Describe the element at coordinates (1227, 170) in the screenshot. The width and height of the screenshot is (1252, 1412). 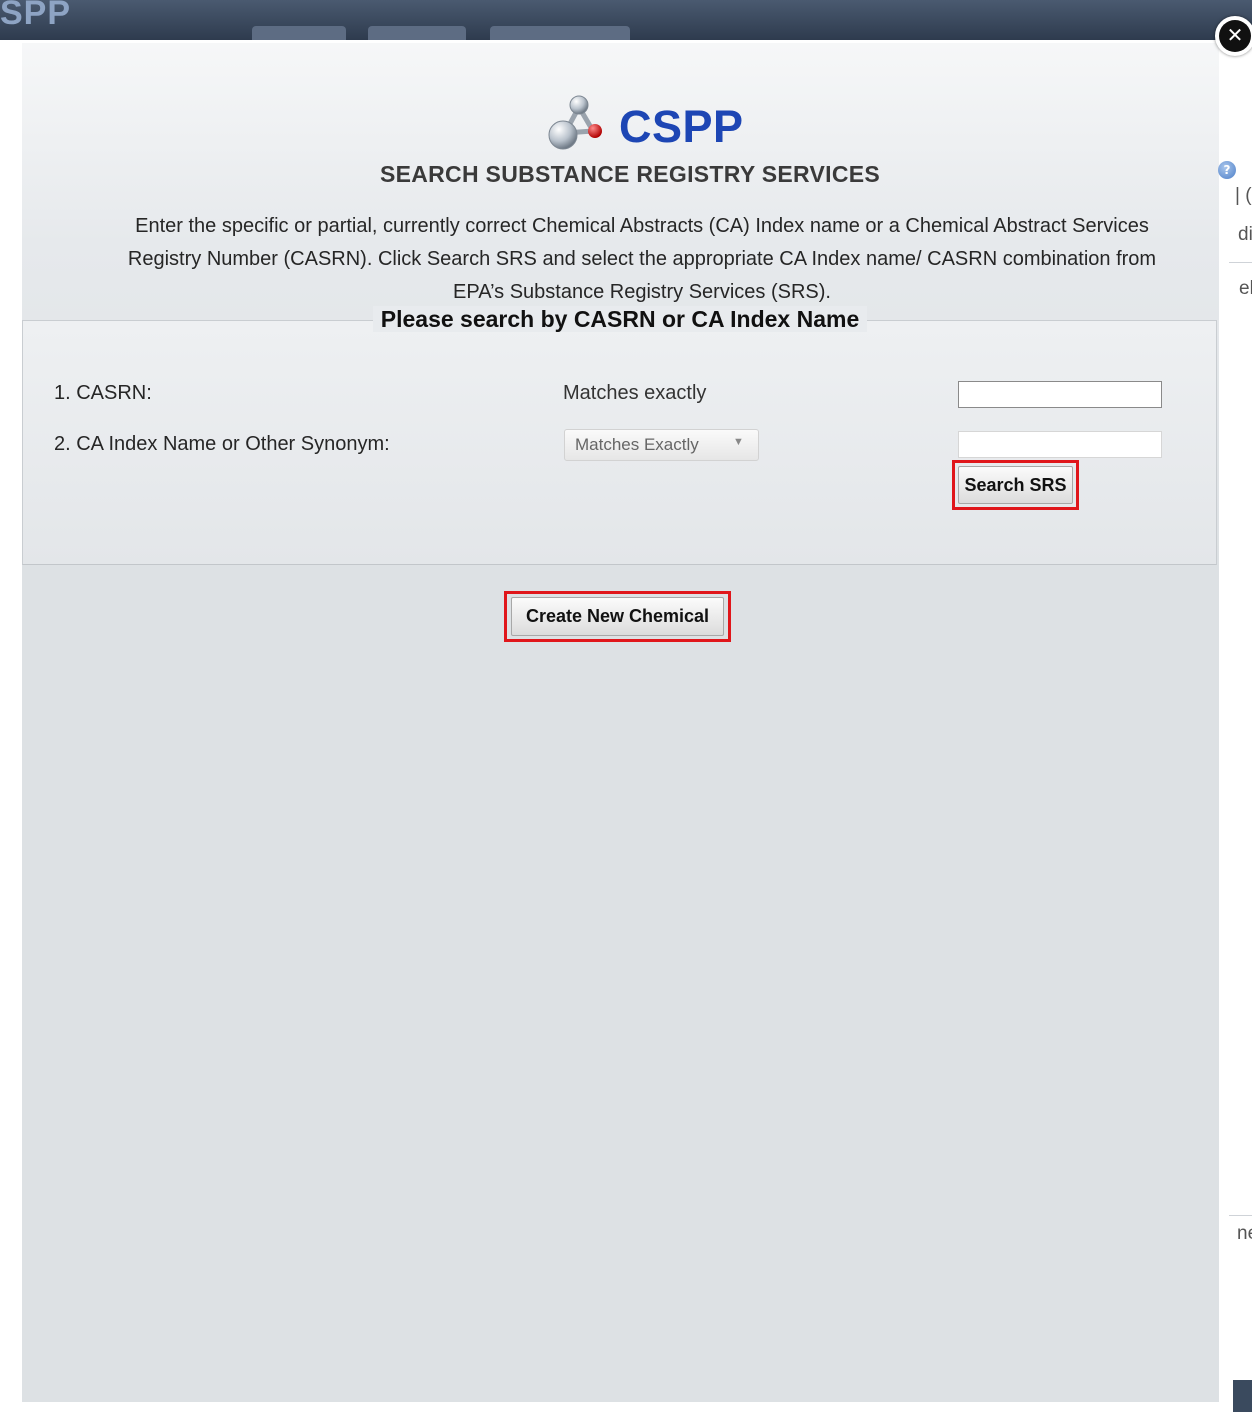
I see `help-question-icon: ?` at that location.